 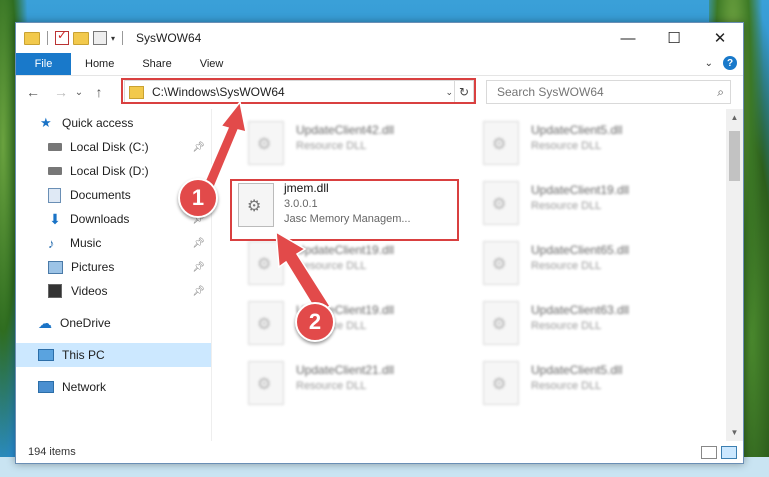 I want to click on sidebar-item-label: Network, so click(x=84, y=387).